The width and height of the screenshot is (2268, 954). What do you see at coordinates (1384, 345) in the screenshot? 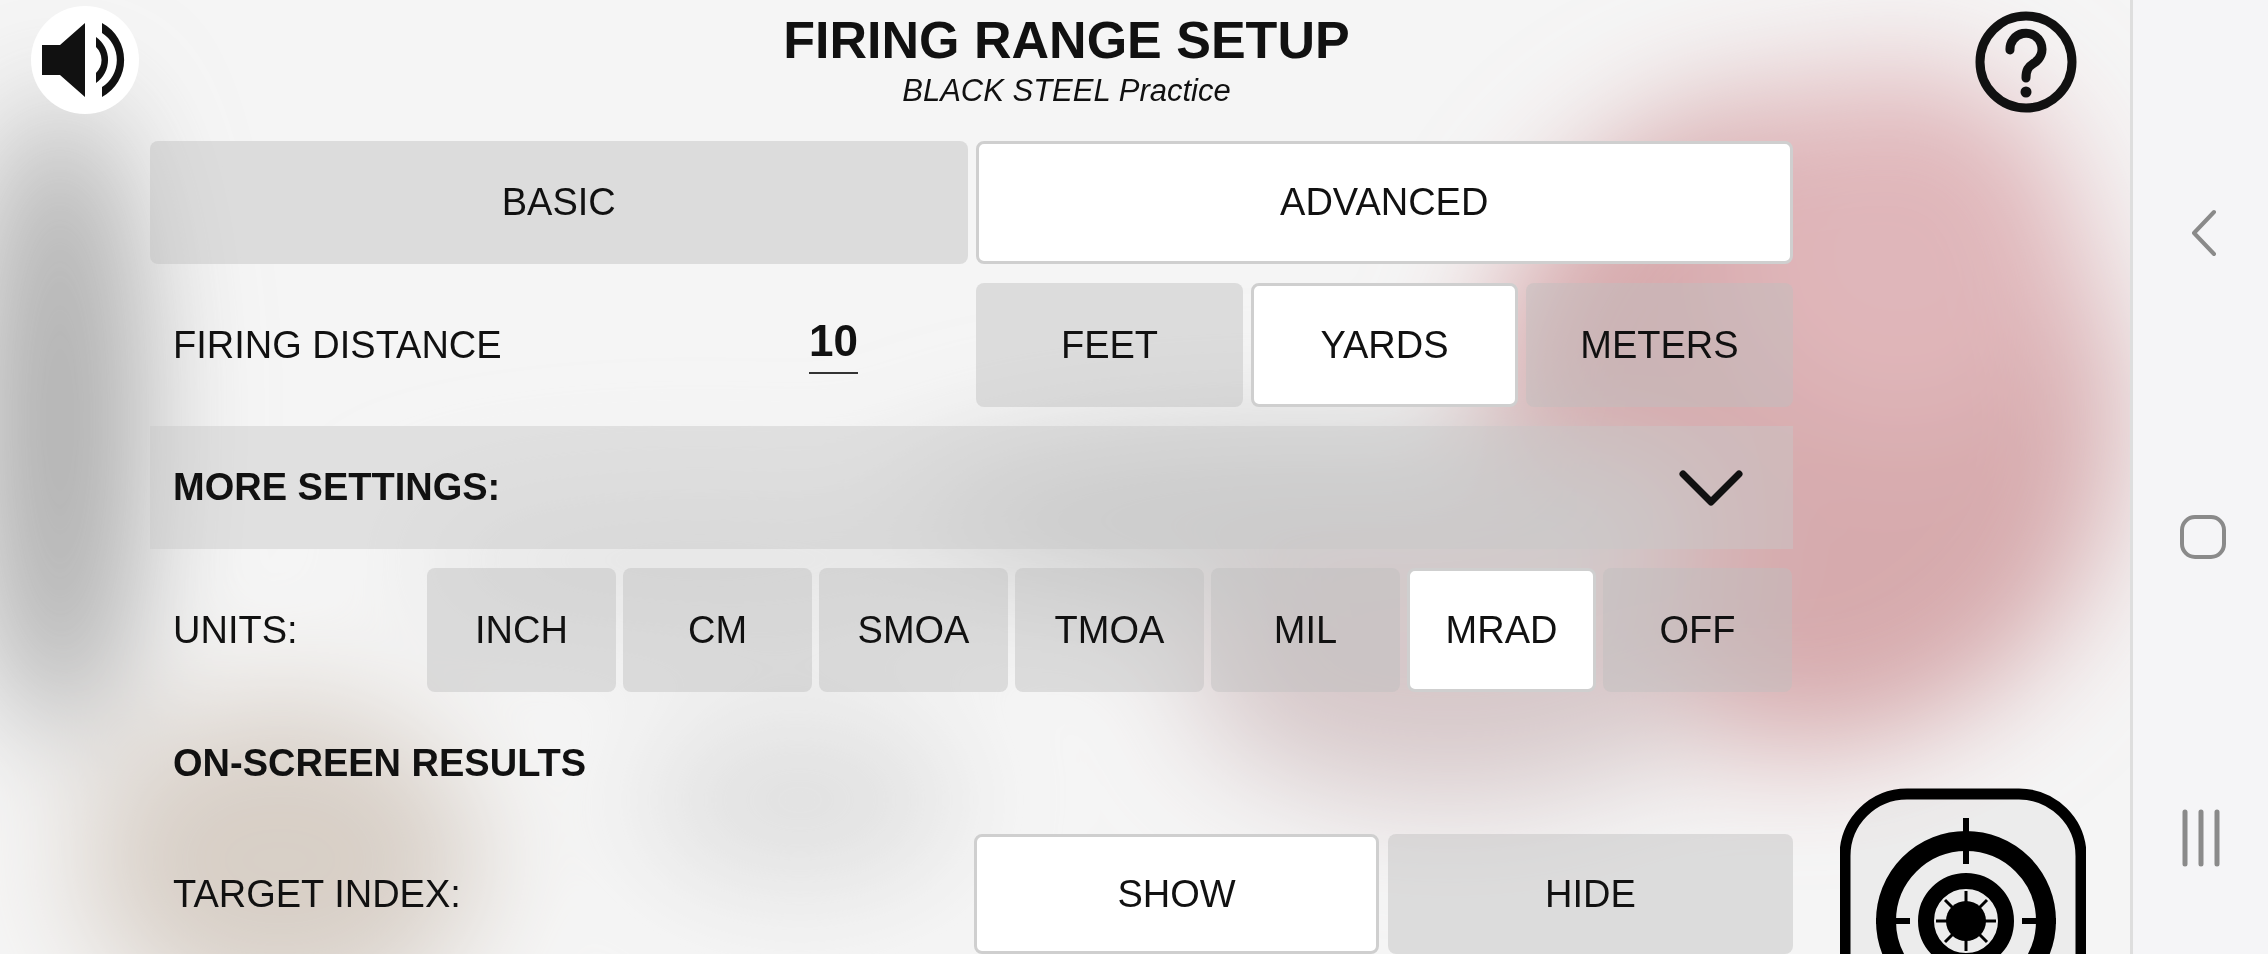
I see `unit-option: YARDS` at bounding box center [1384, 345].